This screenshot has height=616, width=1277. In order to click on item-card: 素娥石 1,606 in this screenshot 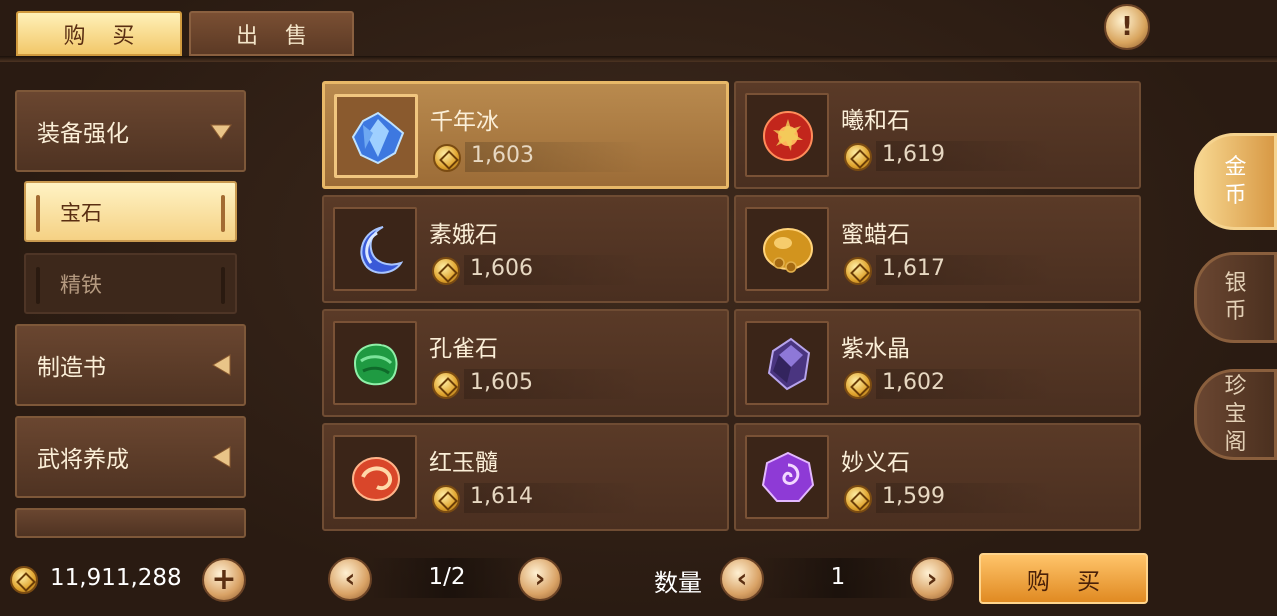, I will do `click(525, 249)`.